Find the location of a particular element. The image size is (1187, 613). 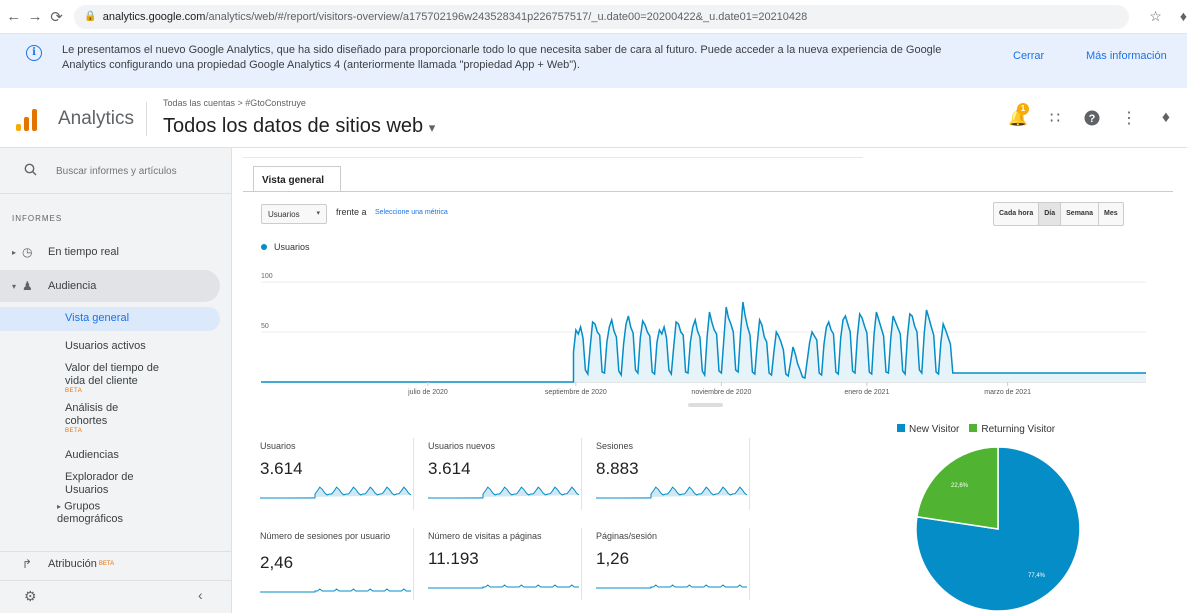

lock-icon: 🔒 is located at coordinates (90, 16).